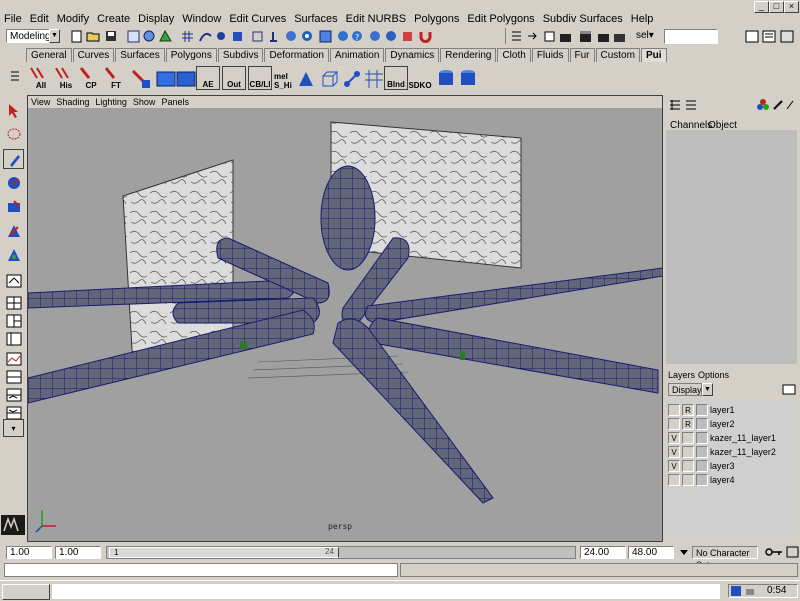 The height and width of the screenshot is (601, 800). What do you see at coordinates (446, 78) in the screenshot?
I see `shelf-button-cylinder` at bounding box center [446, 78].